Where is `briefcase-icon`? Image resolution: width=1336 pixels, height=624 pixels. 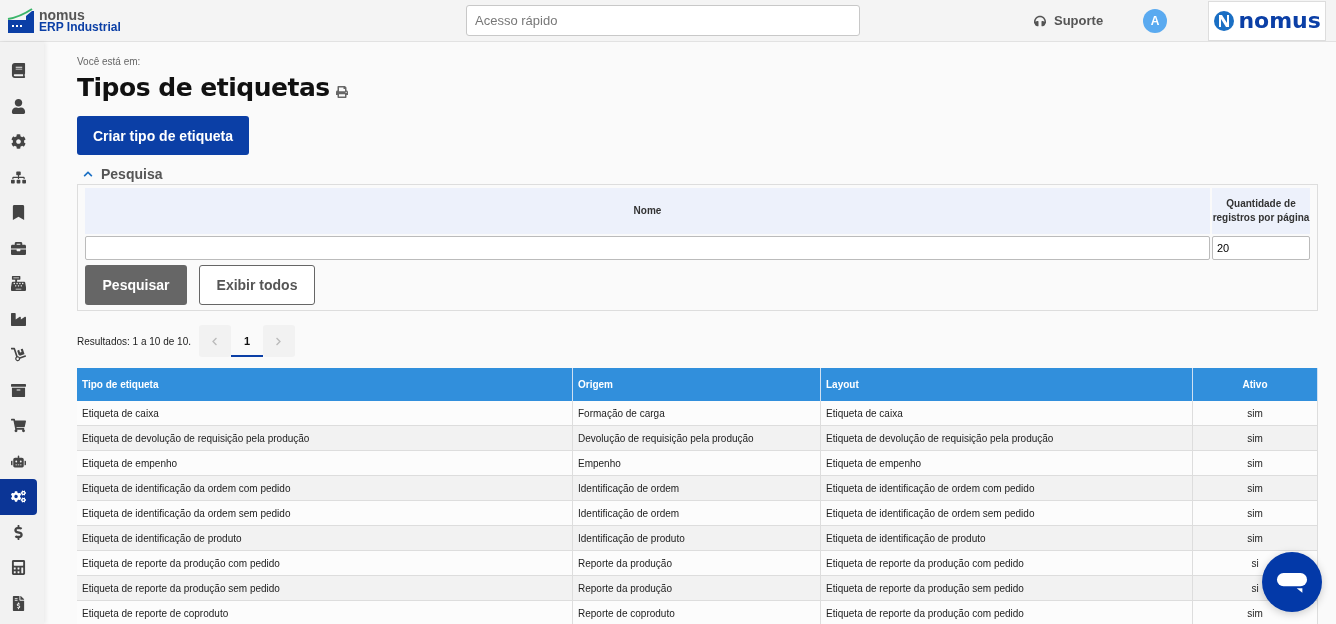 briefcase-icon is located at coordinates (18, 248).